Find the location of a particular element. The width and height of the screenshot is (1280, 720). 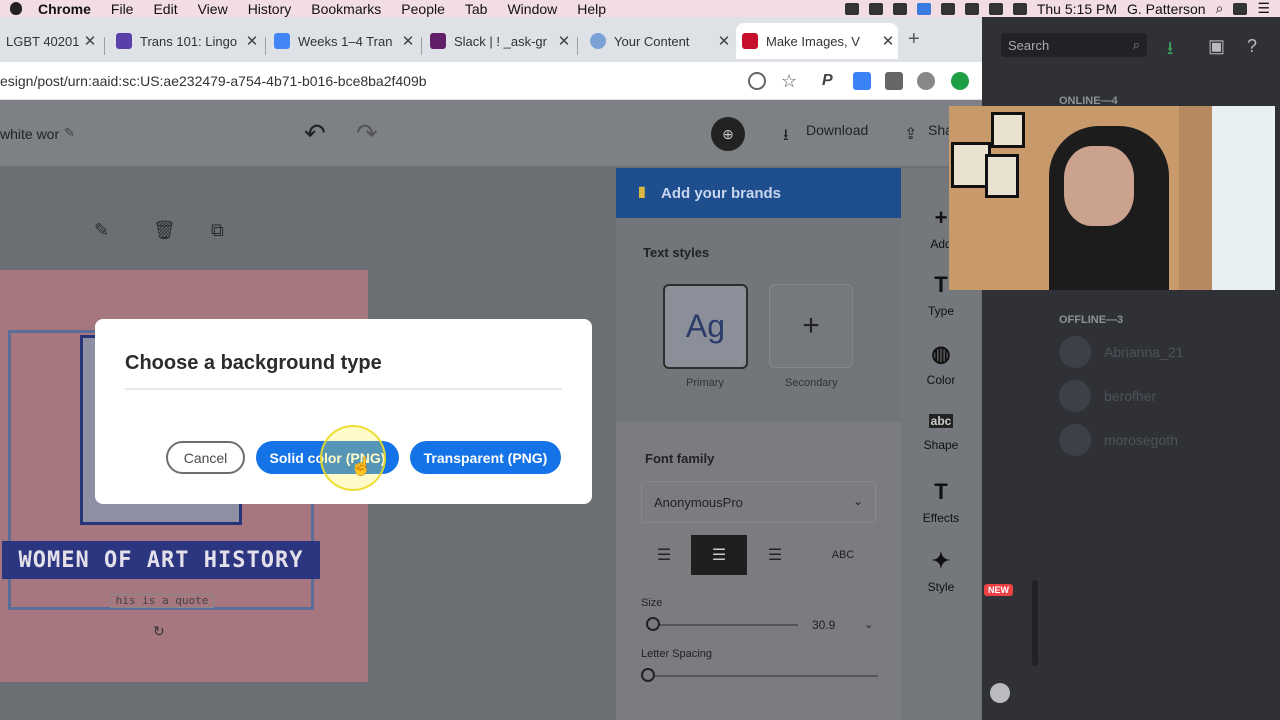

rail-shape: abc Shape is located at coordinates (941, 431).